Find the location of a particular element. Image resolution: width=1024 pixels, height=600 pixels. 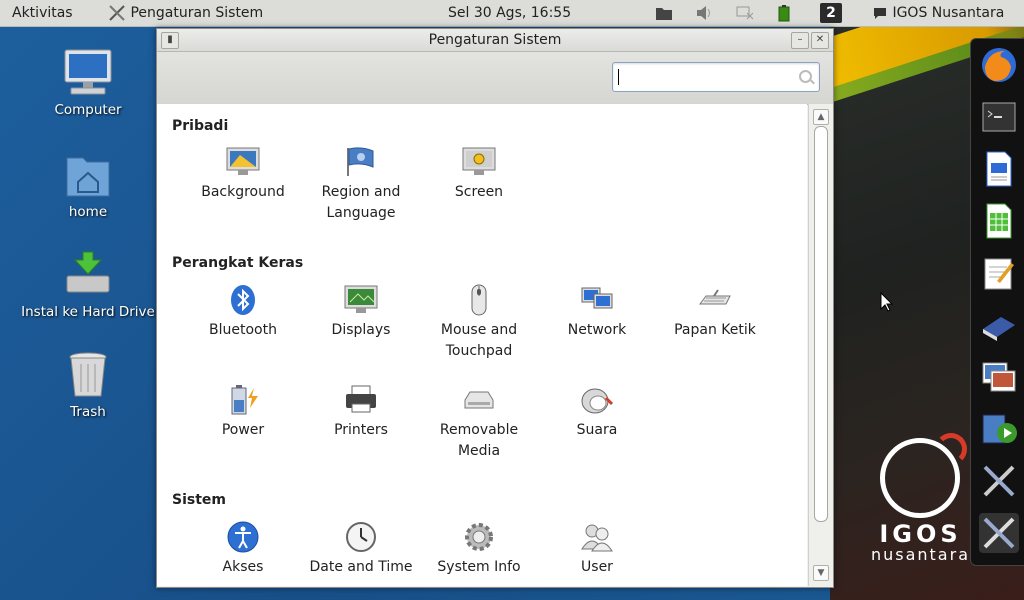

volume-icon is located at coordinates (704, 13).